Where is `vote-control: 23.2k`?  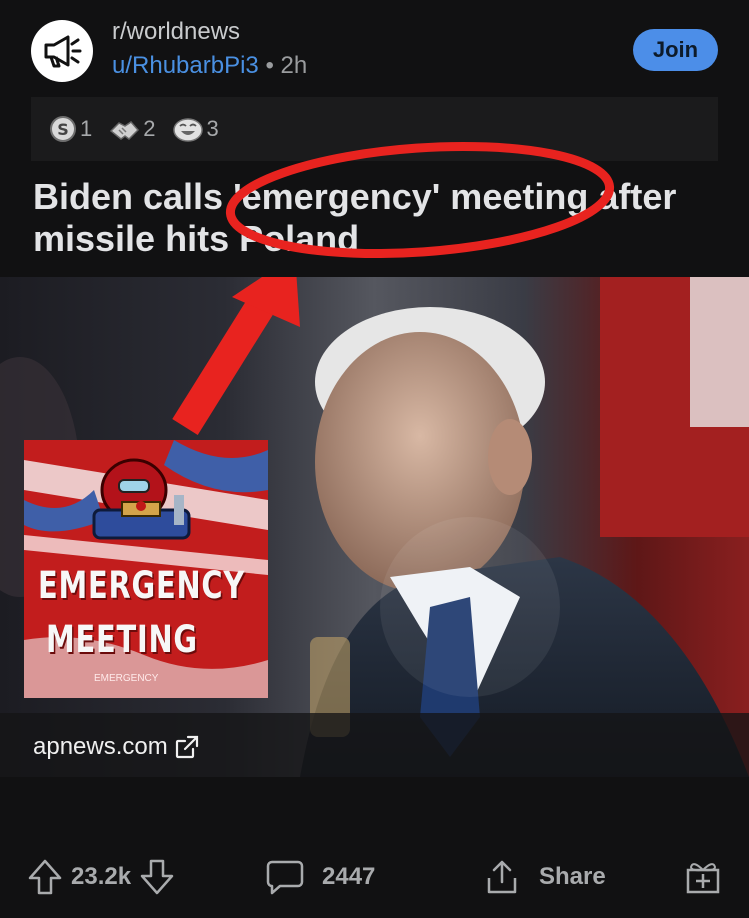
vote-control: 23.2k is located at coordinates (101, 877).